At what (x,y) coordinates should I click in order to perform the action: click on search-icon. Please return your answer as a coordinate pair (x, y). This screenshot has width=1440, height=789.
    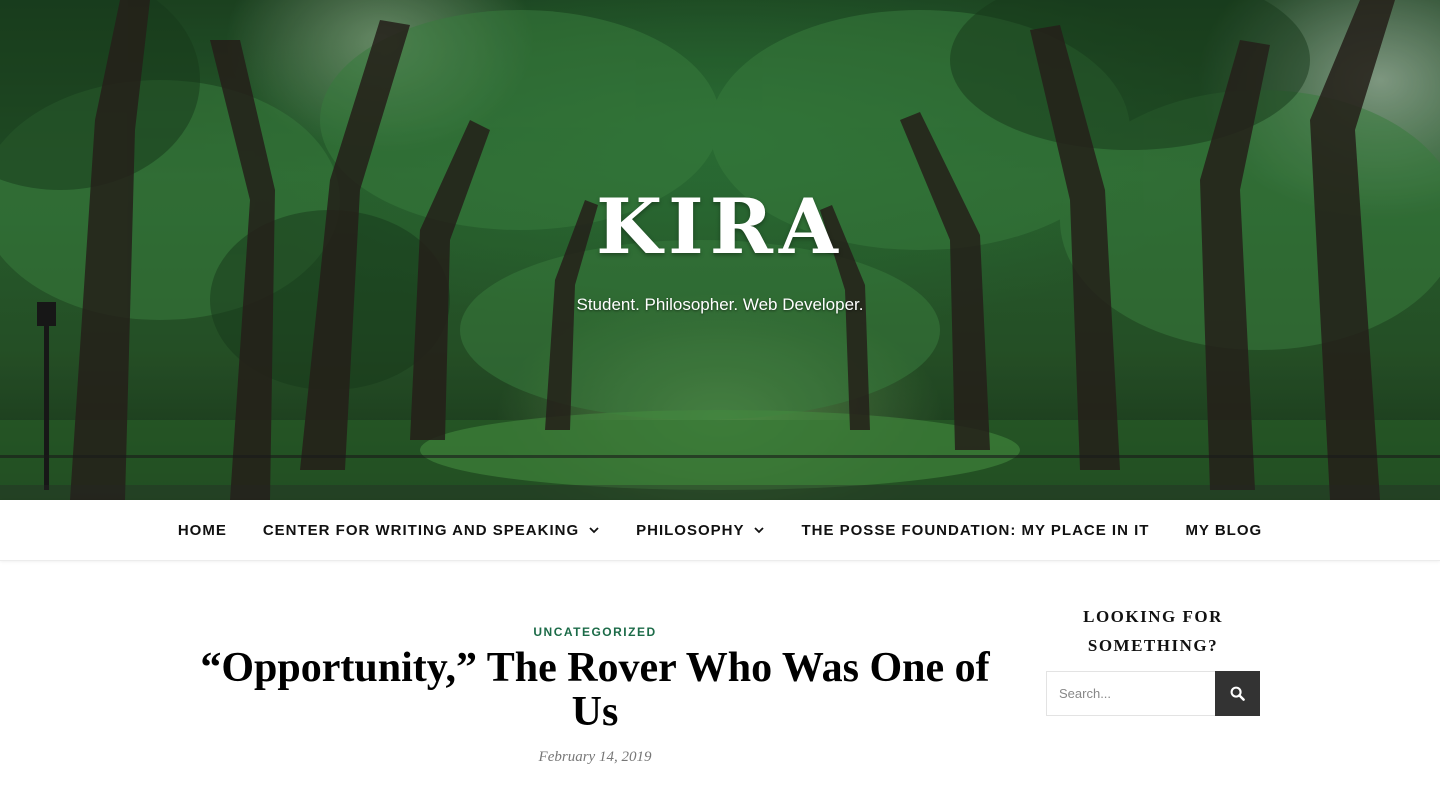
    Looking at the image, I should click on (1237, 693).